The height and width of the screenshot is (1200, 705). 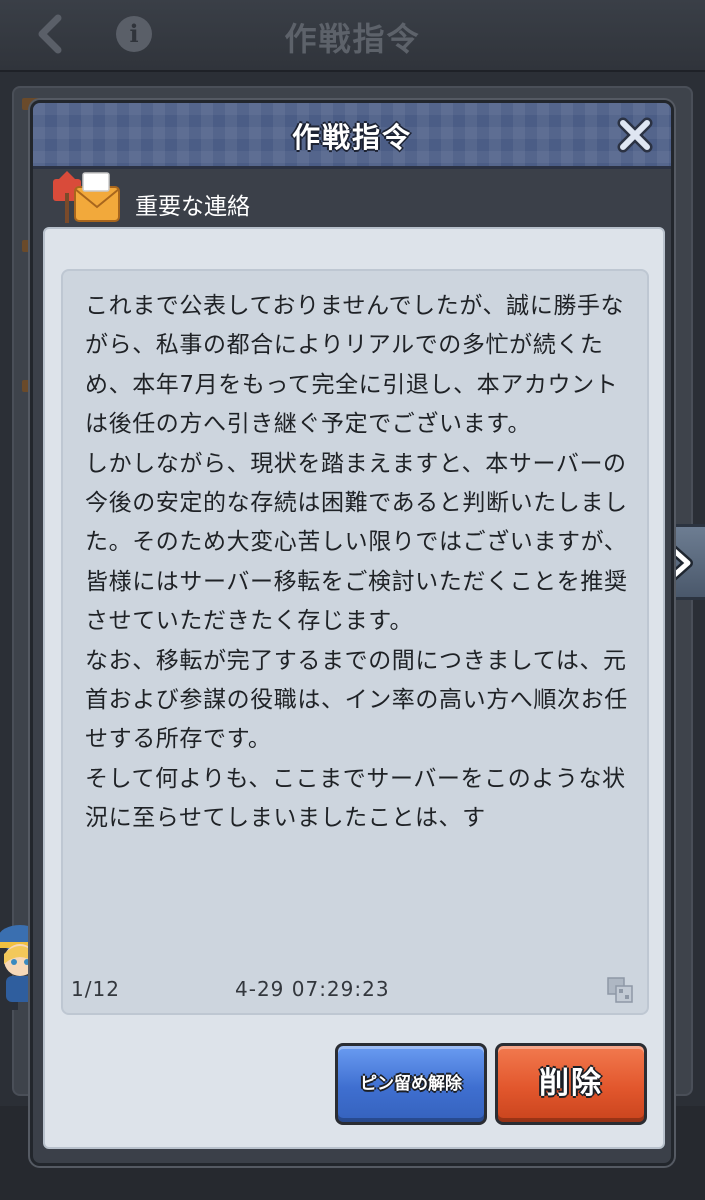 I want to click on dialog-title: 作戦指令, so click(x=351, y=137).